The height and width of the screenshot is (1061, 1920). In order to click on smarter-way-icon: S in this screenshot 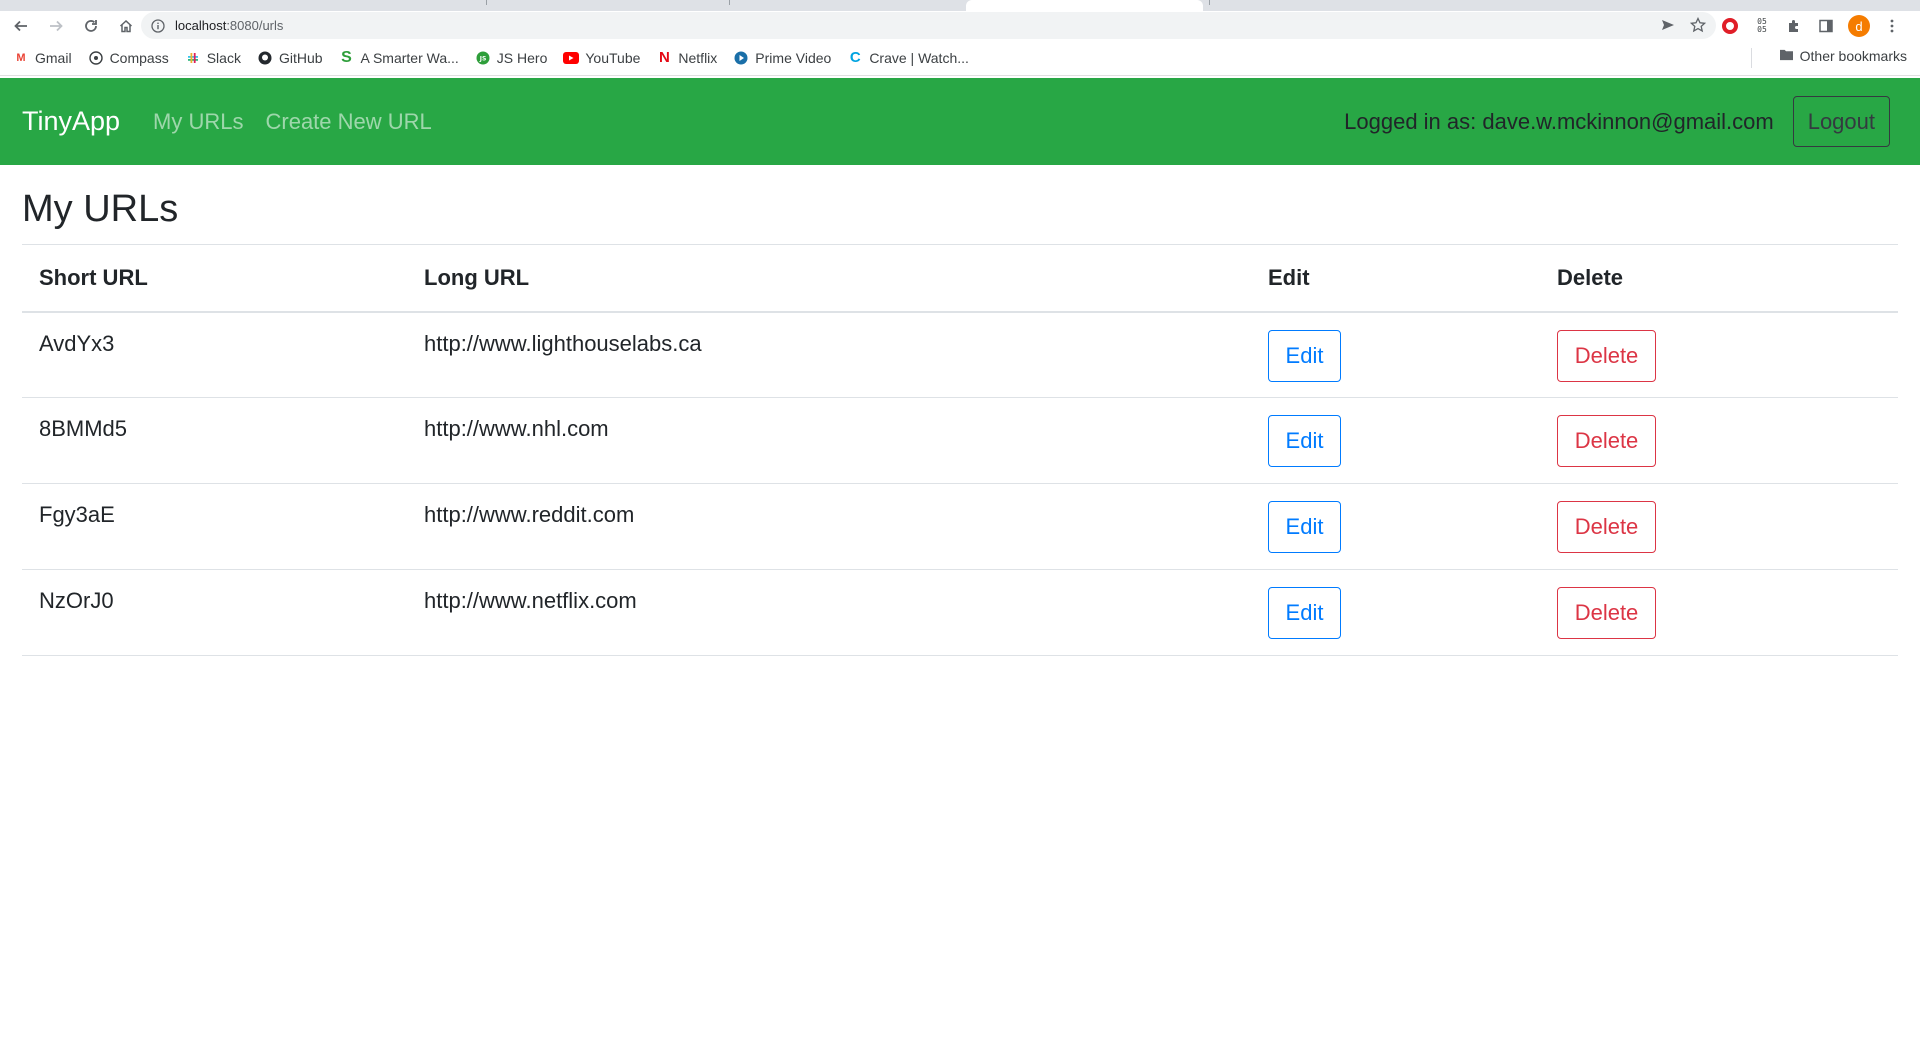, I will do `click(346, 57)`.